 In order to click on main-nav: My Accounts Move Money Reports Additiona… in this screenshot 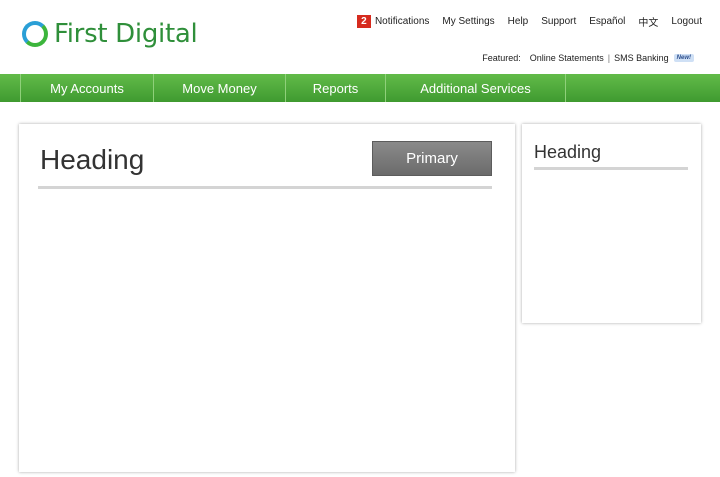, I will do `click(360, 88)`.